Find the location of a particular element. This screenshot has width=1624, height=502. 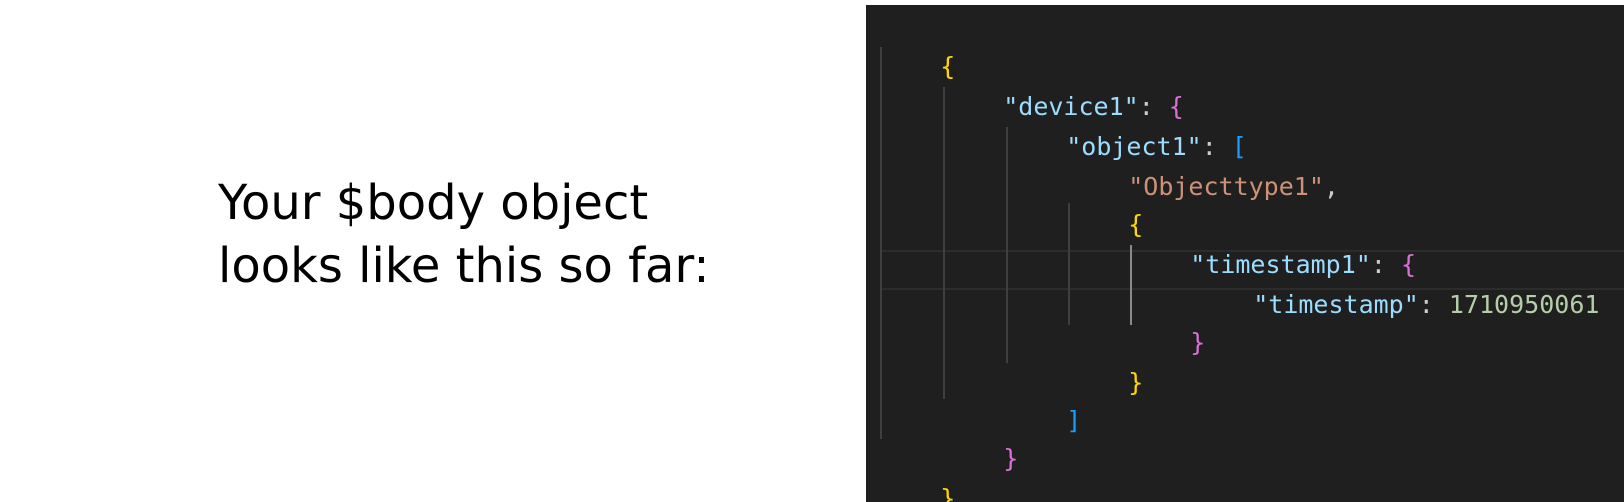

caption-line-1: Your $body object is located at coordinates (433, 203).